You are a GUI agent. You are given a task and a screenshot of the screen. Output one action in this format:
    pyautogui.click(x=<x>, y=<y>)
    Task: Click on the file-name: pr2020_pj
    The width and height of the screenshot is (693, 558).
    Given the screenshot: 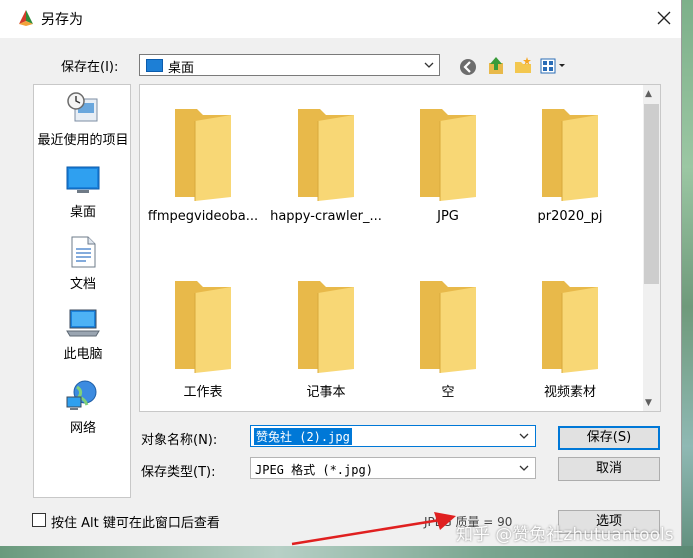 What is the action you would take?
    pyautogui.click(x=570, y=216)
    